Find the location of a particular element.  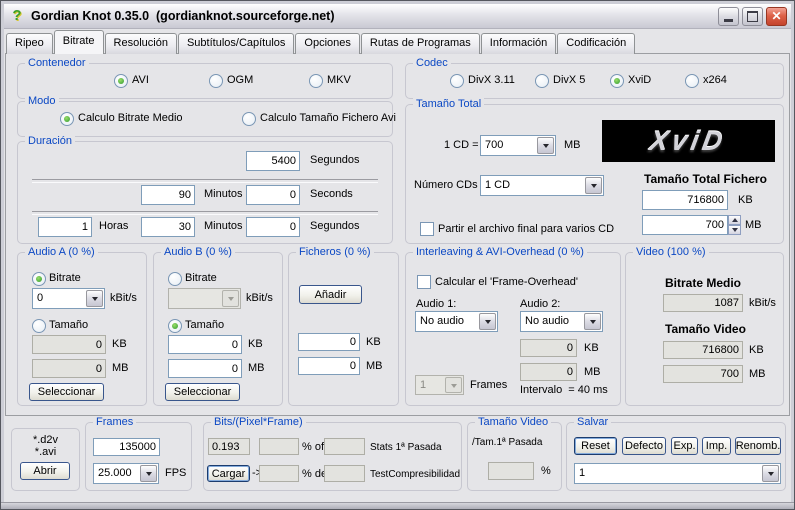

tab-ripeo: Ripeo is located at coordinates (29, 43).